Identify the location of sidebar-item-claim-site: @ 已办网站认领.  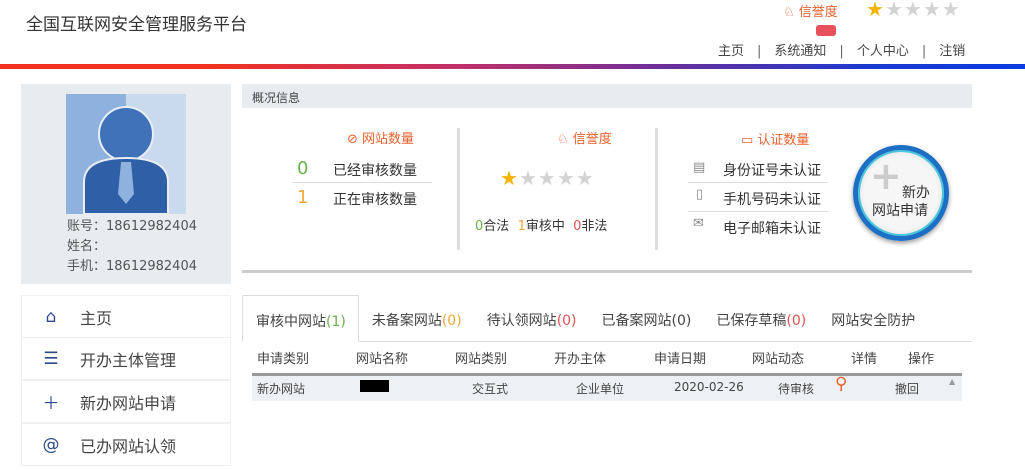
(126, 444).